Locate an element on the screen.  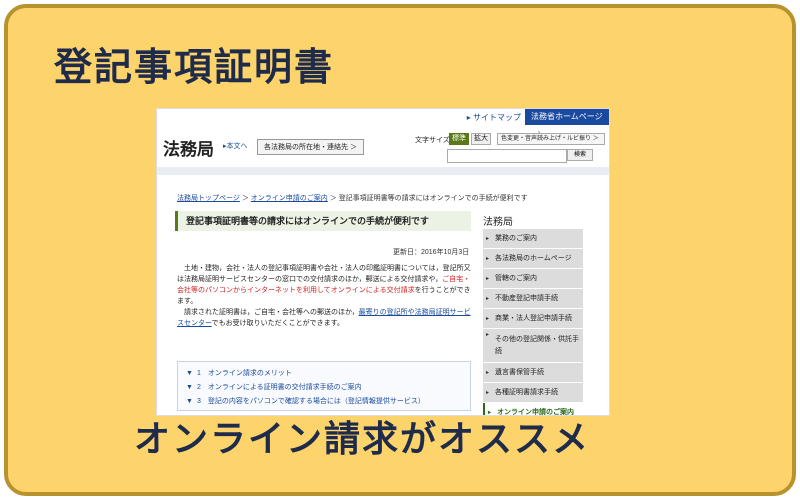
headline: 登記事項証明書 is located at coordinates (194, 67).